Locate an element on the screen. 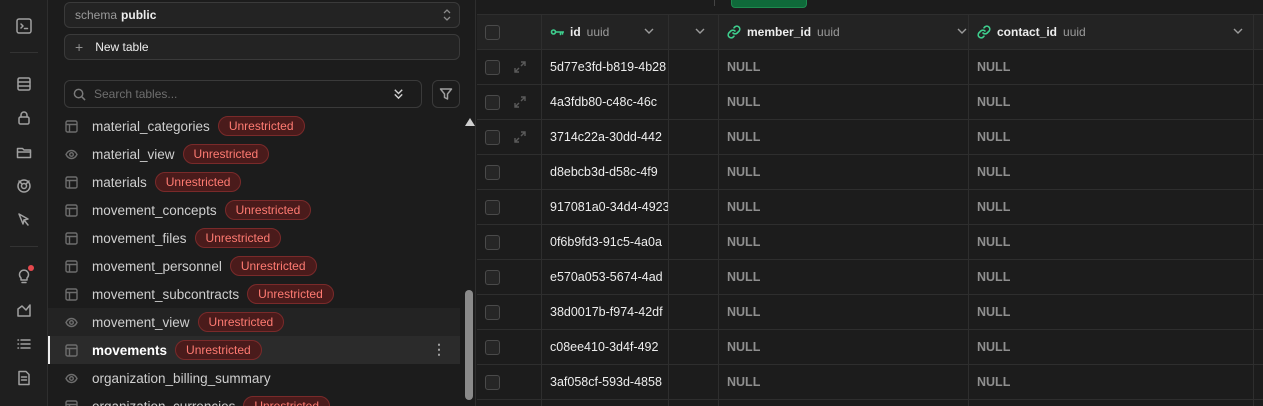 Image resolution: width=1263 pixels, height=406 pixels. cell-id: 38d0017b-f974-42df is located at coordinates (609, 312).